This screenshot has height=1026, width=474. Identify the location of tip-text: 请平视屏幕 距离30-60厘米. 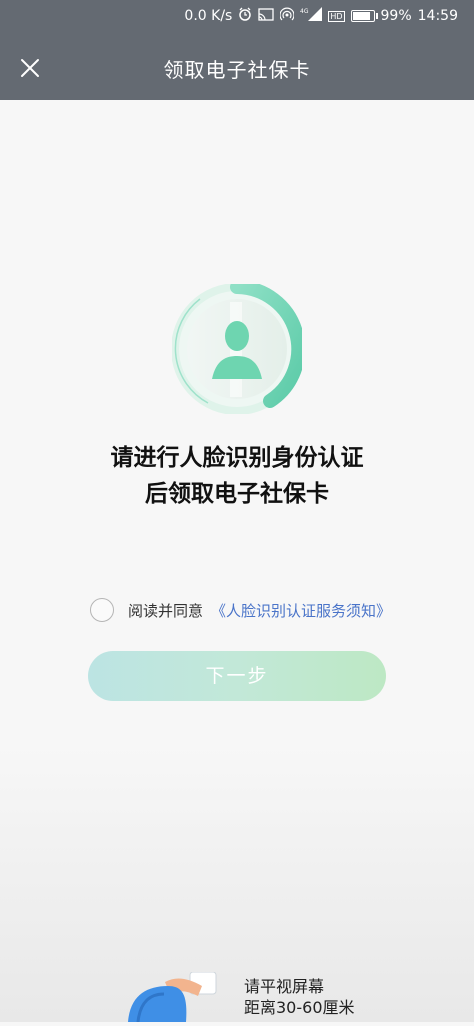
(299, 997).